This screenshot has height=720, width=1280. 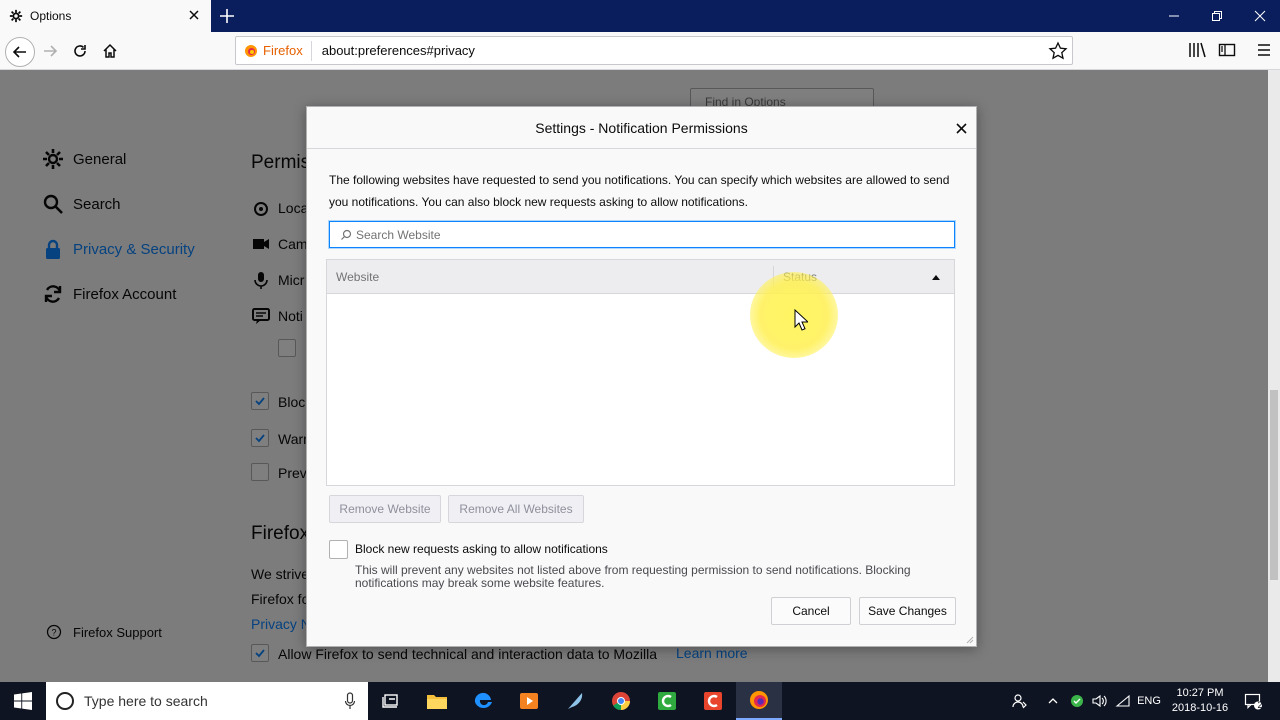 I want to click on tray-people, so click(x=1020, y=701).